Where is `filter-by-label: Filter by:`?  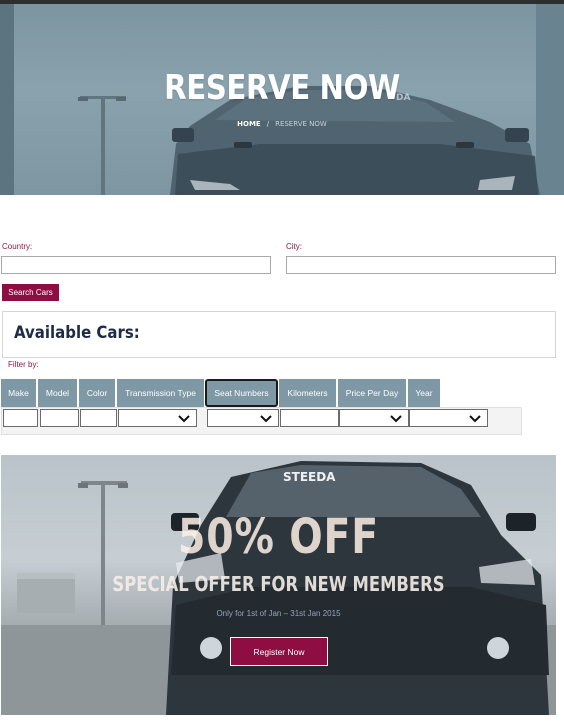 filter-by-label: Filter by: is located at coordinates (23, 364).